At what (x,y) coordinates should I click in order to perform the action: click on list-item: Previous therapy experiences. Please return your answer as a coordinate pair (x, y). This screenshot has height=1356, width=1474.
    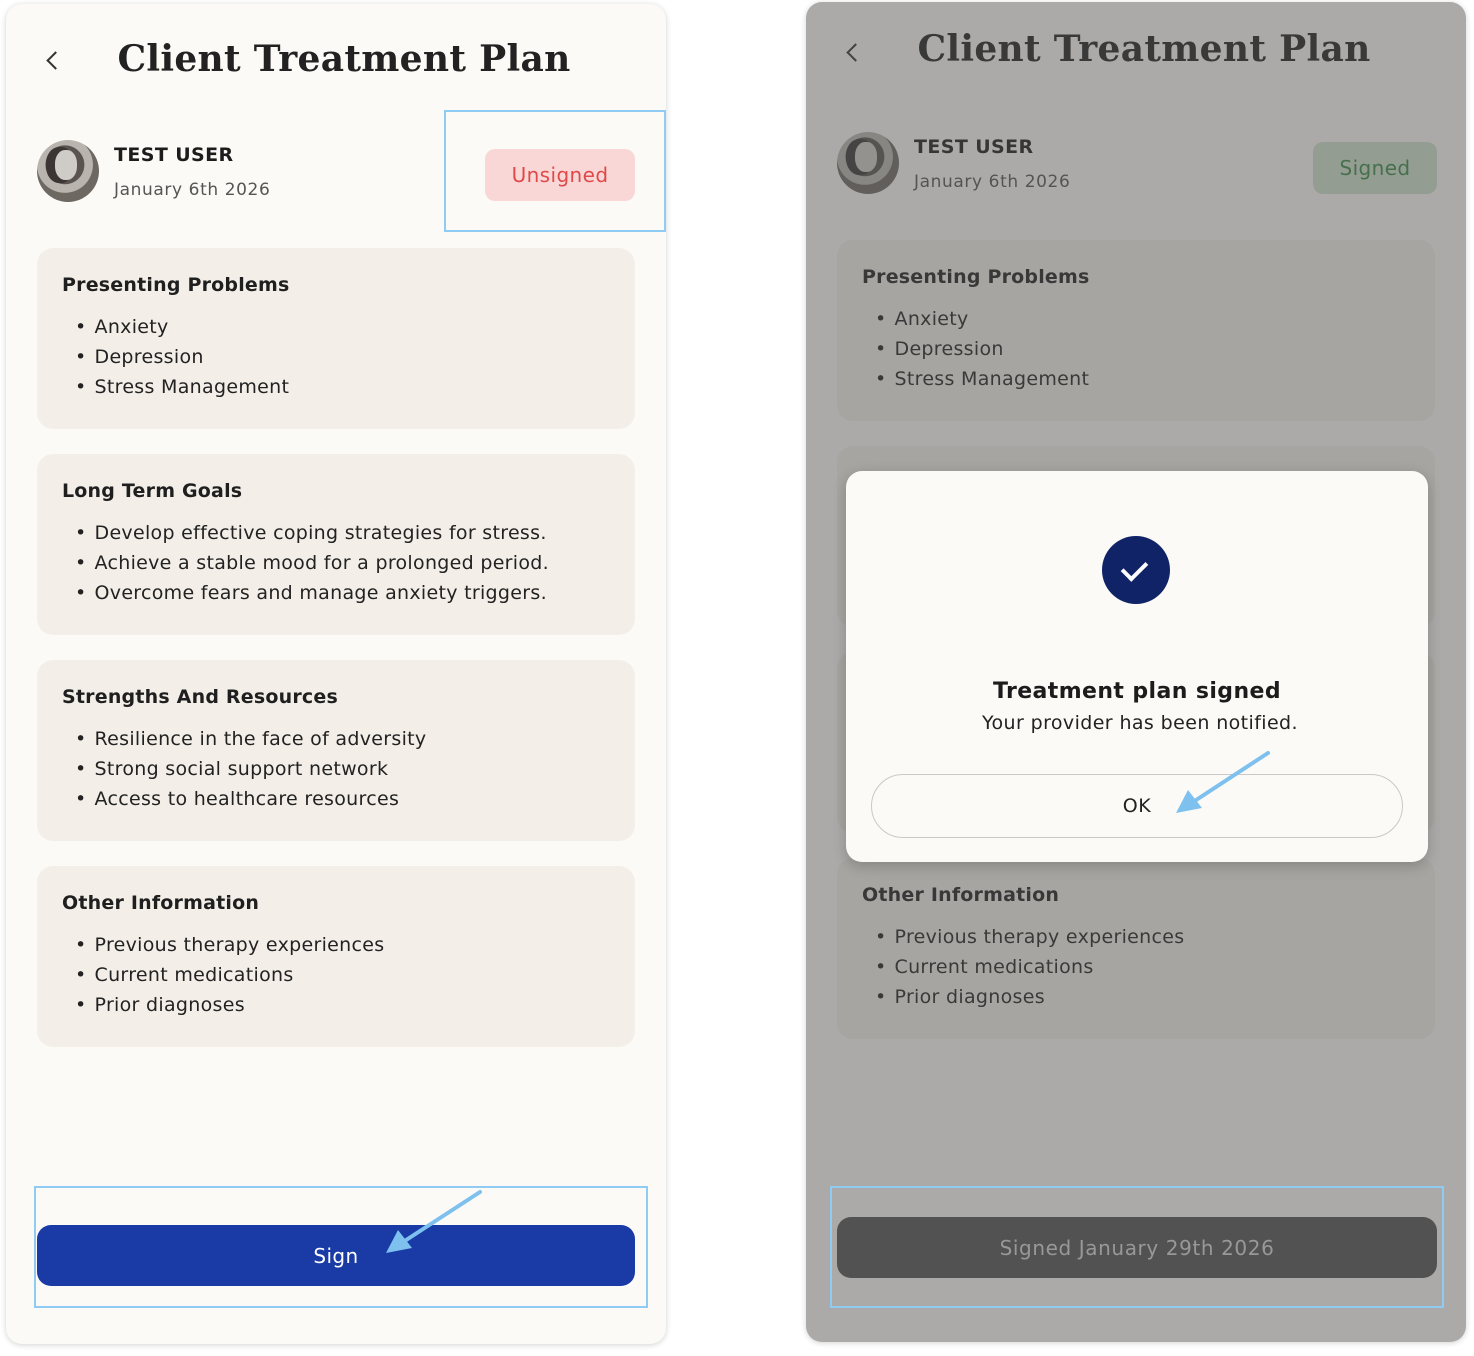
    Looking at the image, I should click on (342, 945).